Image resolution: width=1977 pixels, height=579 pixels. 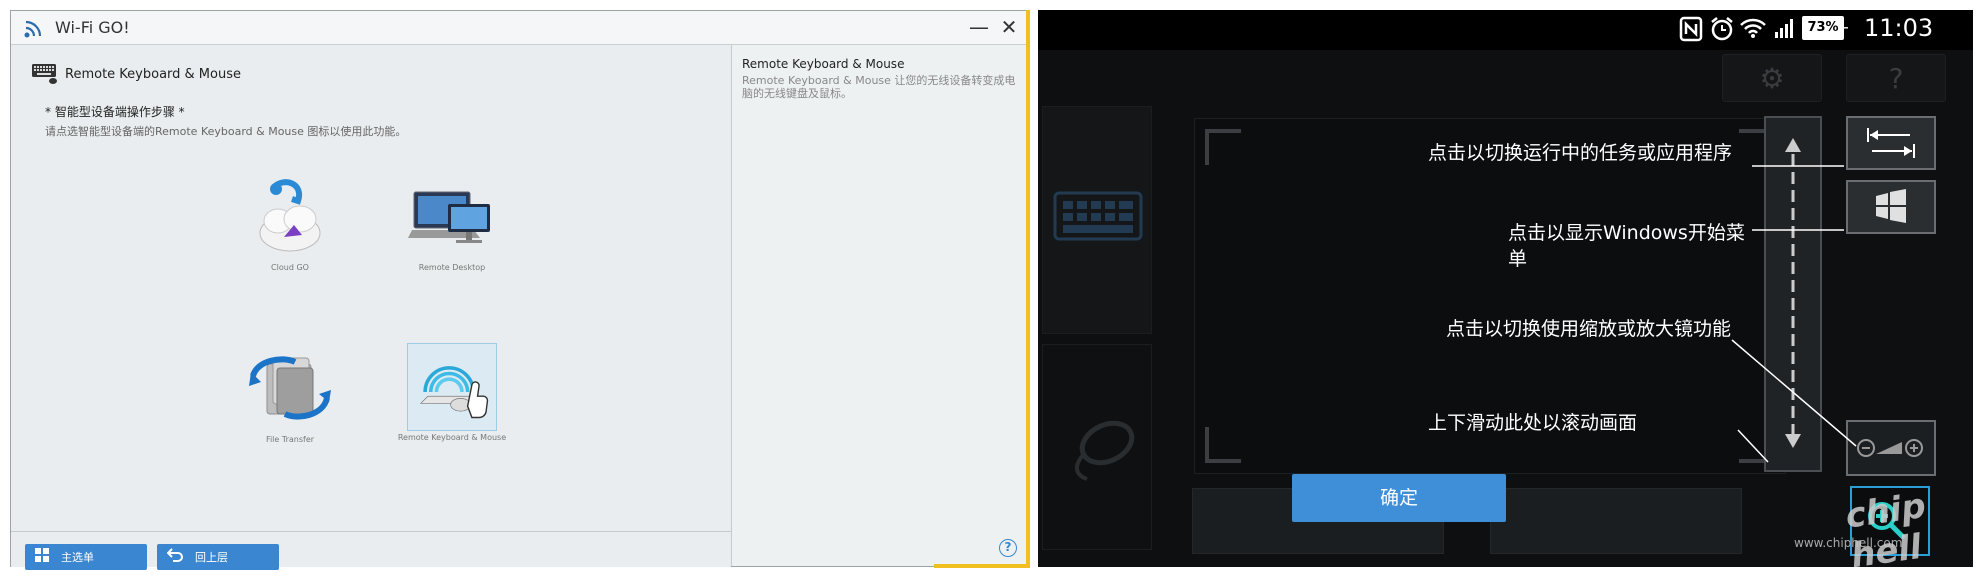 I want to click on window-accent-border-bottom, so click(x=982, y=566).